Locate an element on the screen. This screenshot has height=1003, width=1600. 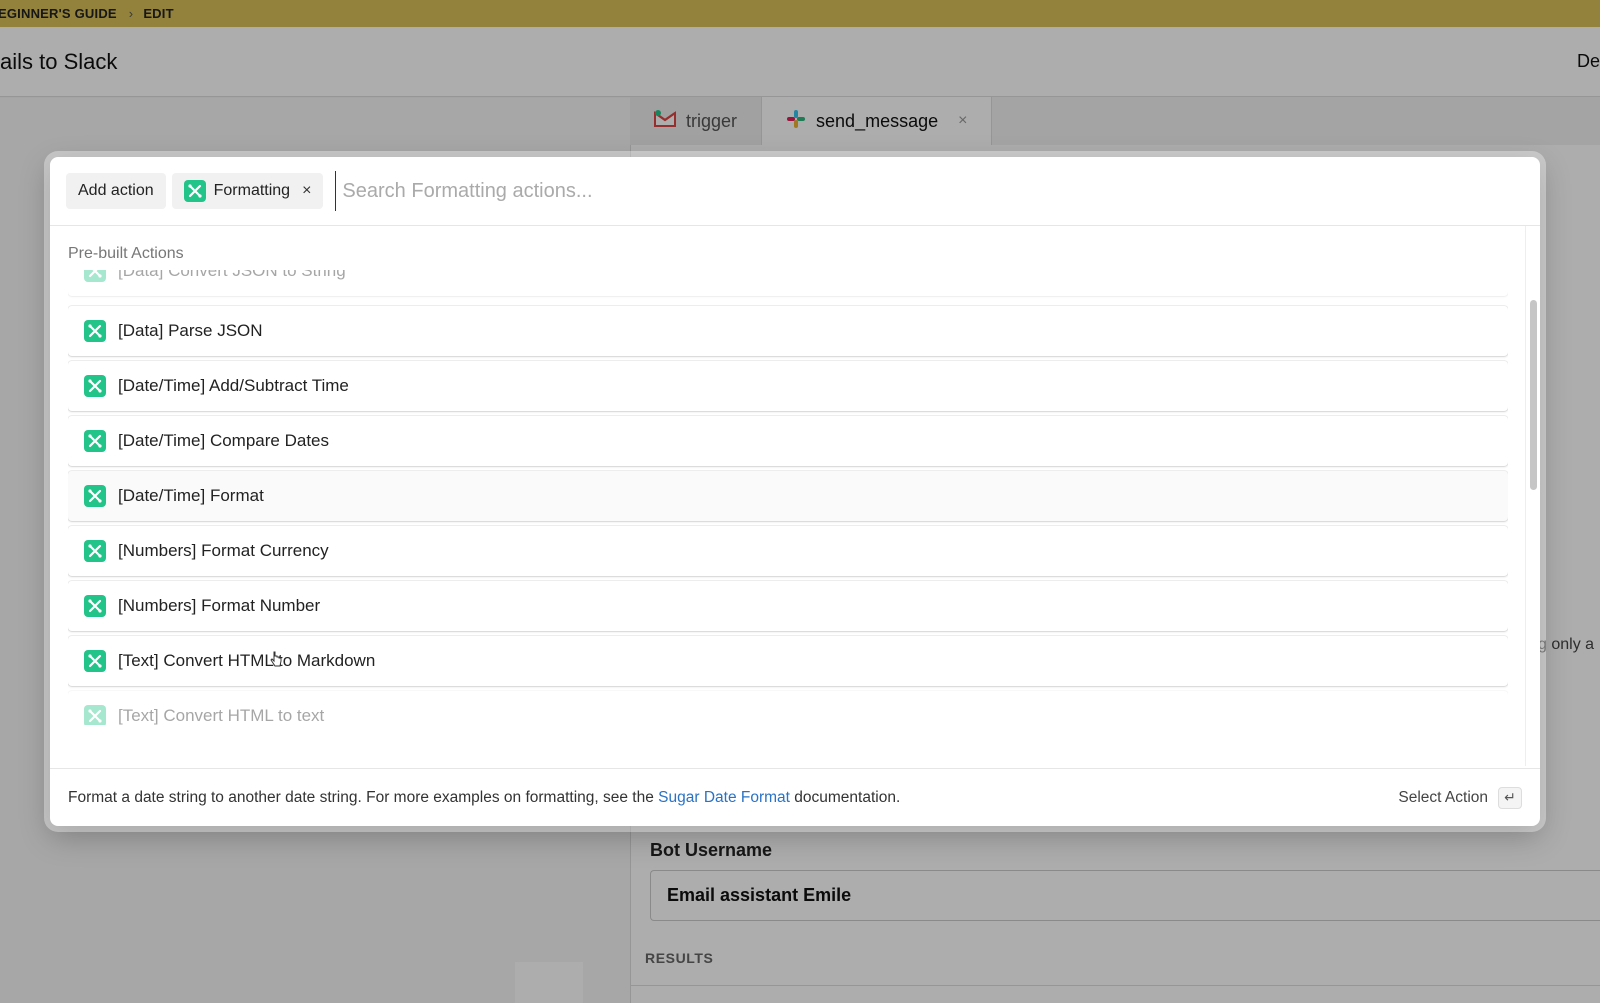
scrollbar-thumb is located at coordinates (1533, 395).